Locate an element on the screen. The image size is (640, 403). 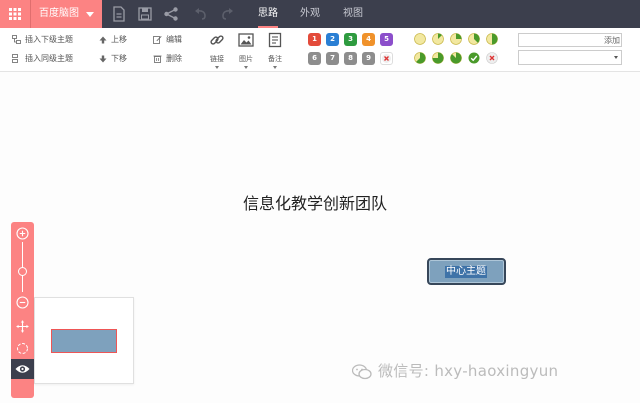
brand-label: 百度脑图 is located at coordinates (59, 13).